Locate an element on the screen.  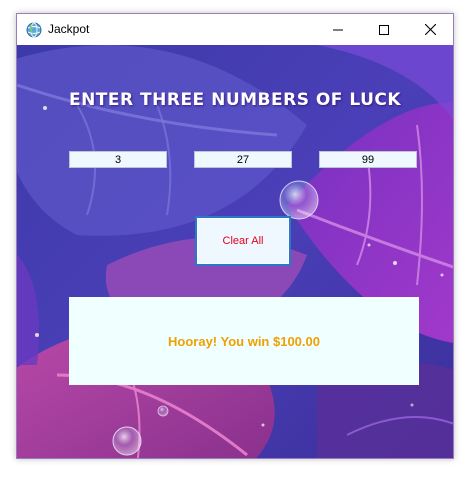
maximize-icon is located at coordinates (384, 29).